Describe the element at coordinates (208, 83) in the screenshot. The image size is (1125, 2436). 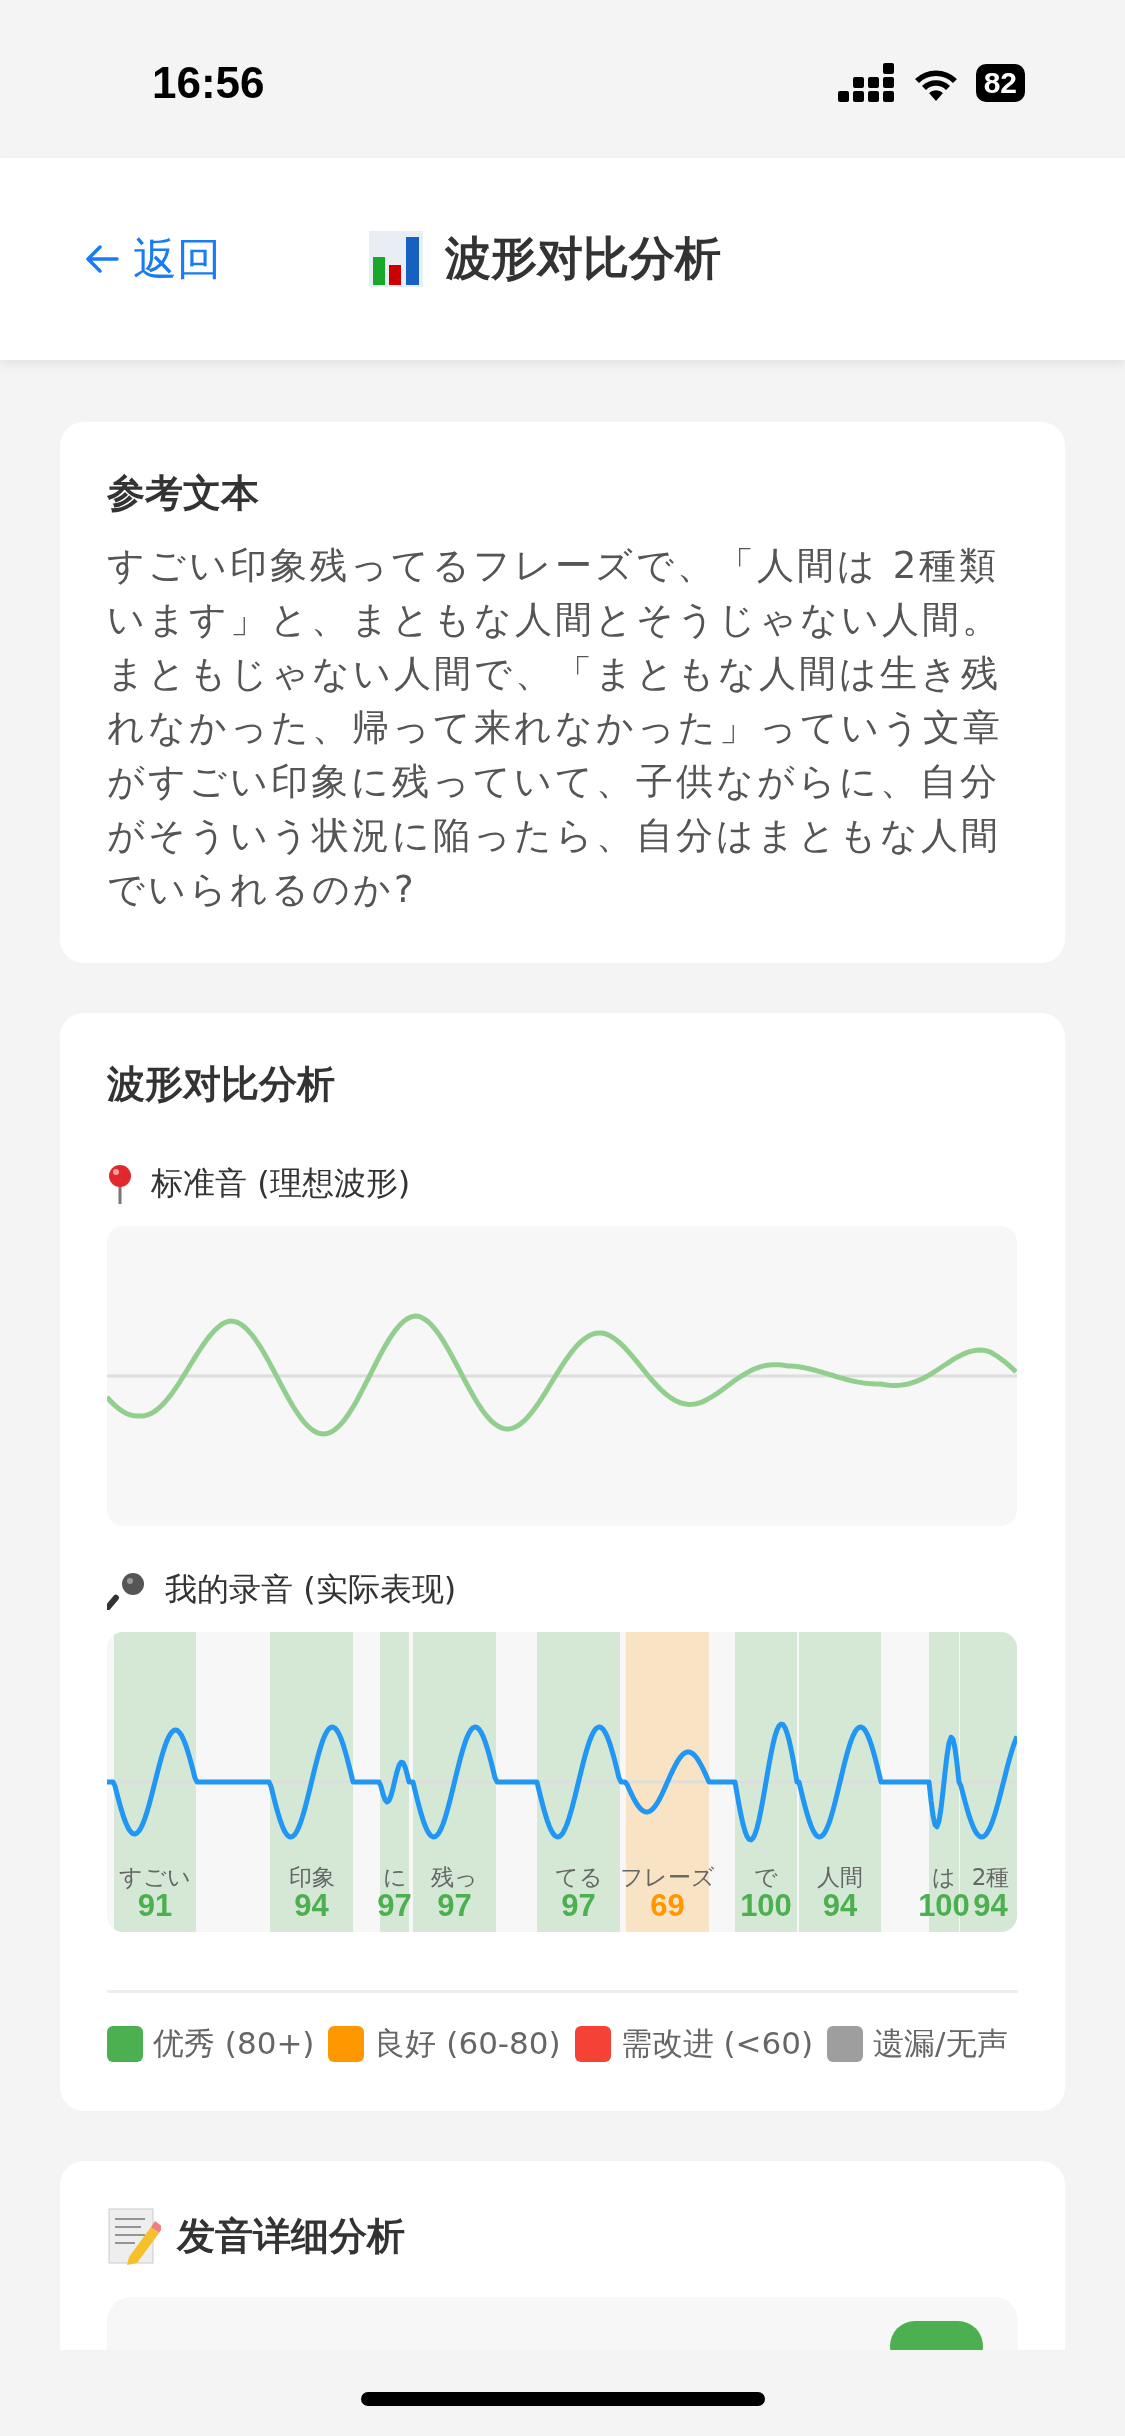
I see `status-time: 16:56` at that location.